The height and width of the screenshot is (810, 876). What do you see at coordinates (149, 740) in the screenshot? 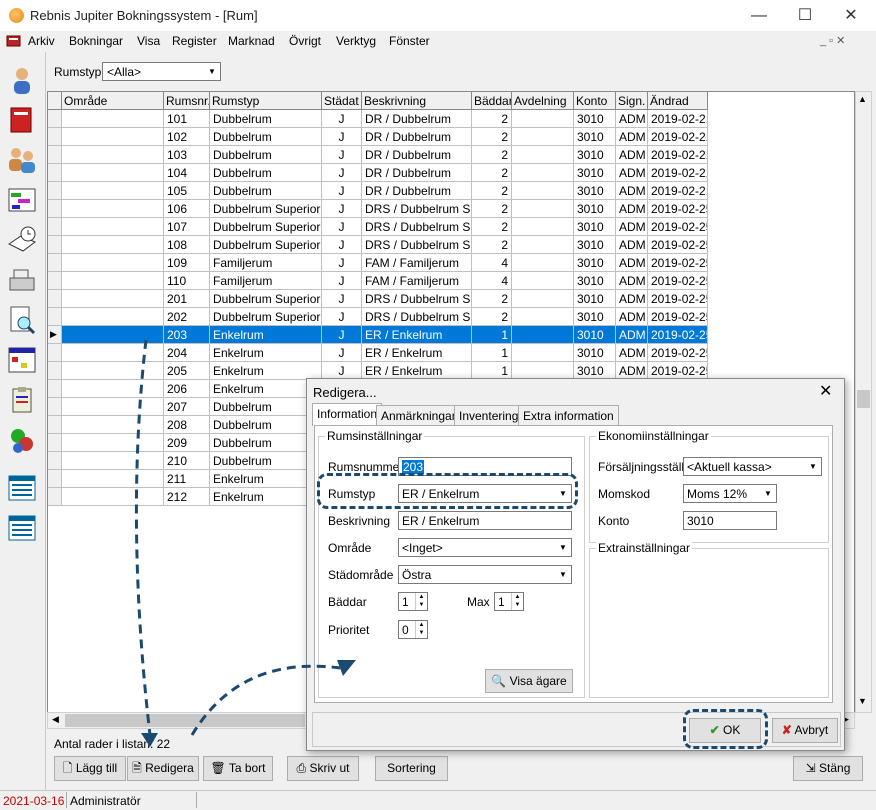
I see `arrow-head-down` at bounding box center [149, 740].